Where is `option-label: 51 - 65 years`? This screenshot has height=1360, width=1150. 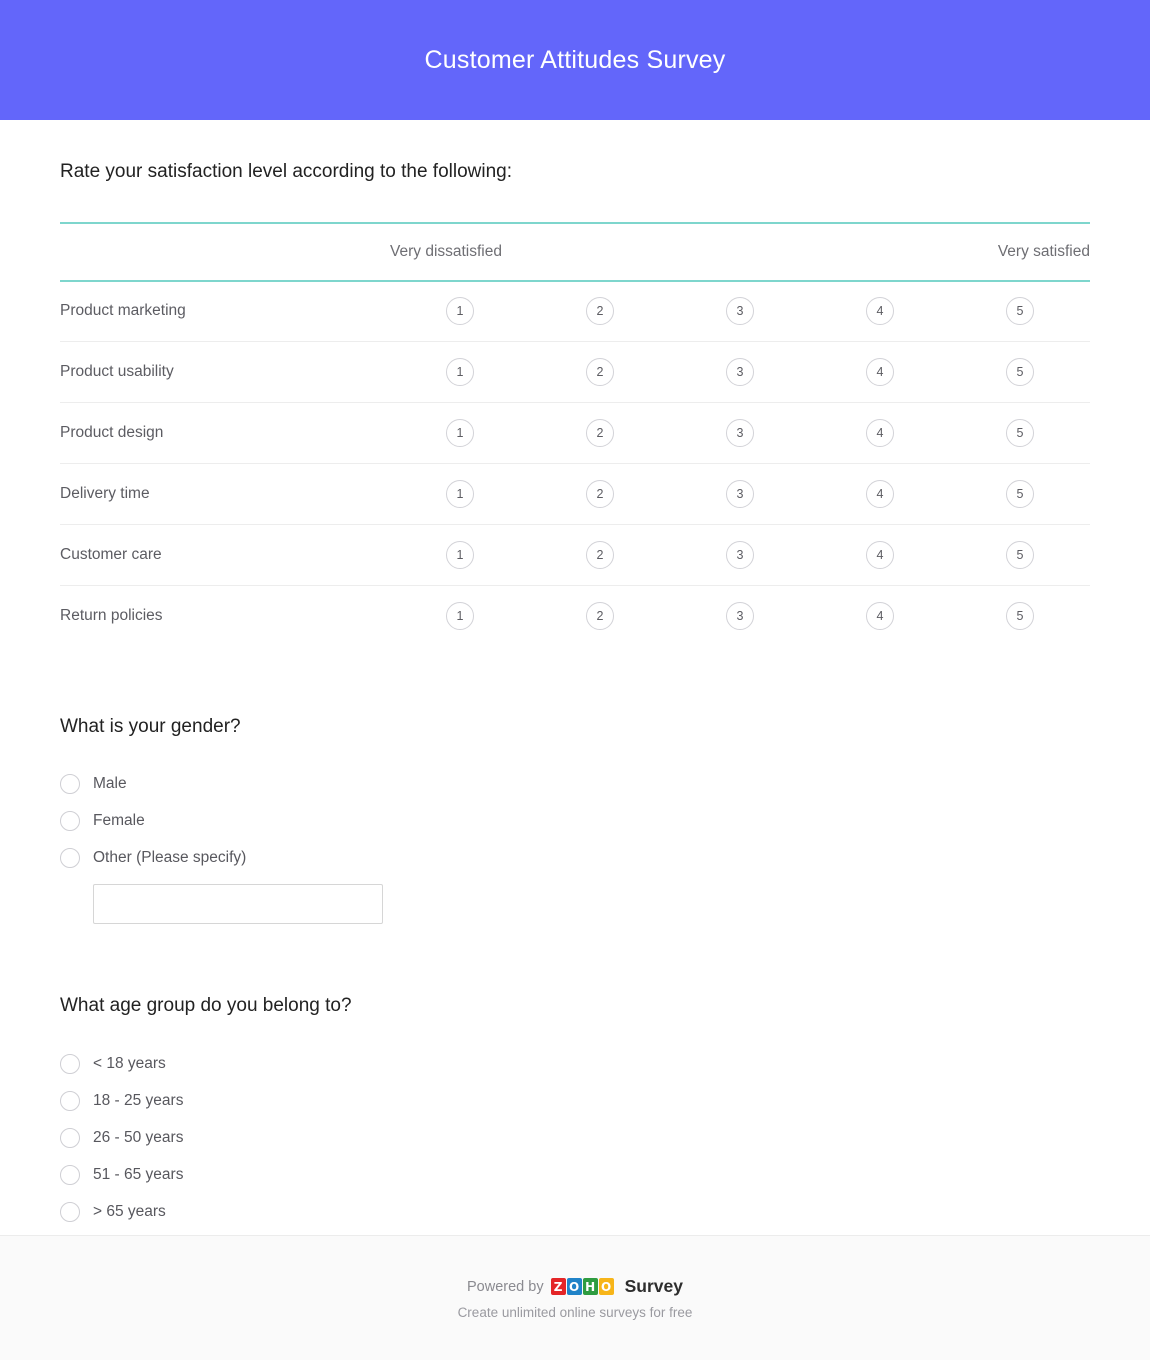
option-label: 51 - 65 years is located at coordinates (138, 1174).